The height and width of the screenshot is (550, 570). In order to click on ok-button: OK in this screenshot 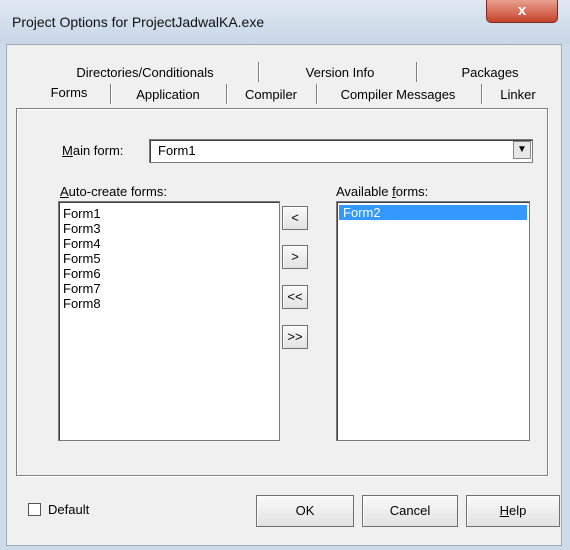, I will do `click(305, 511)`.